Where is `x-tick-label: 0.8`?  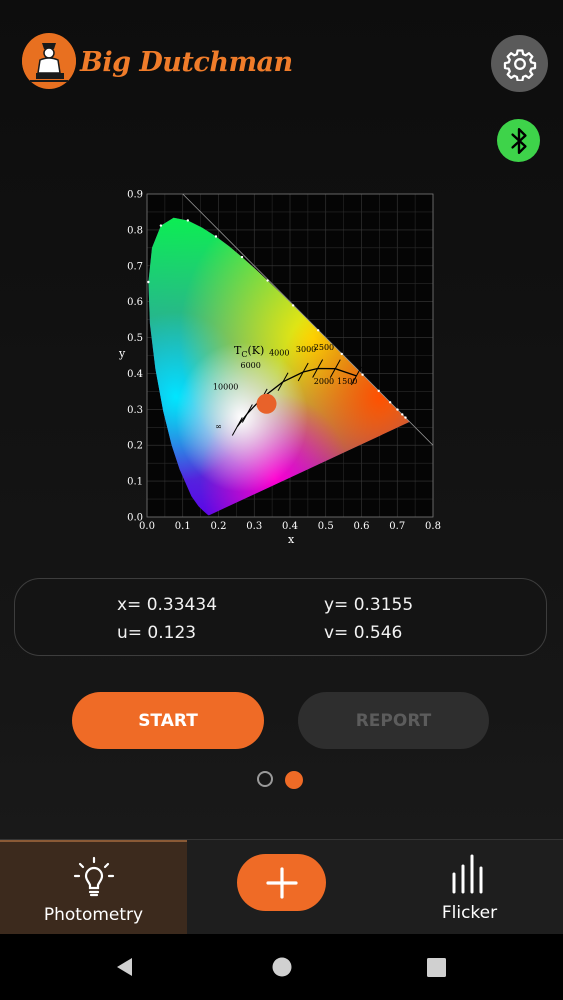 x-tick-label: 0.8 is located at coordinates (433, 526).